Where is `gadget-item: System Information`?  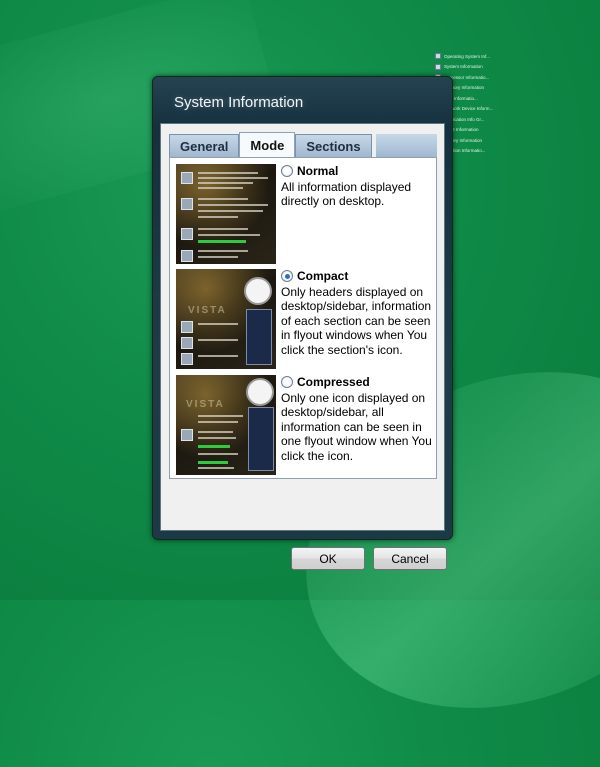
gadget-item: System Information is located at coordinates (480, 67).